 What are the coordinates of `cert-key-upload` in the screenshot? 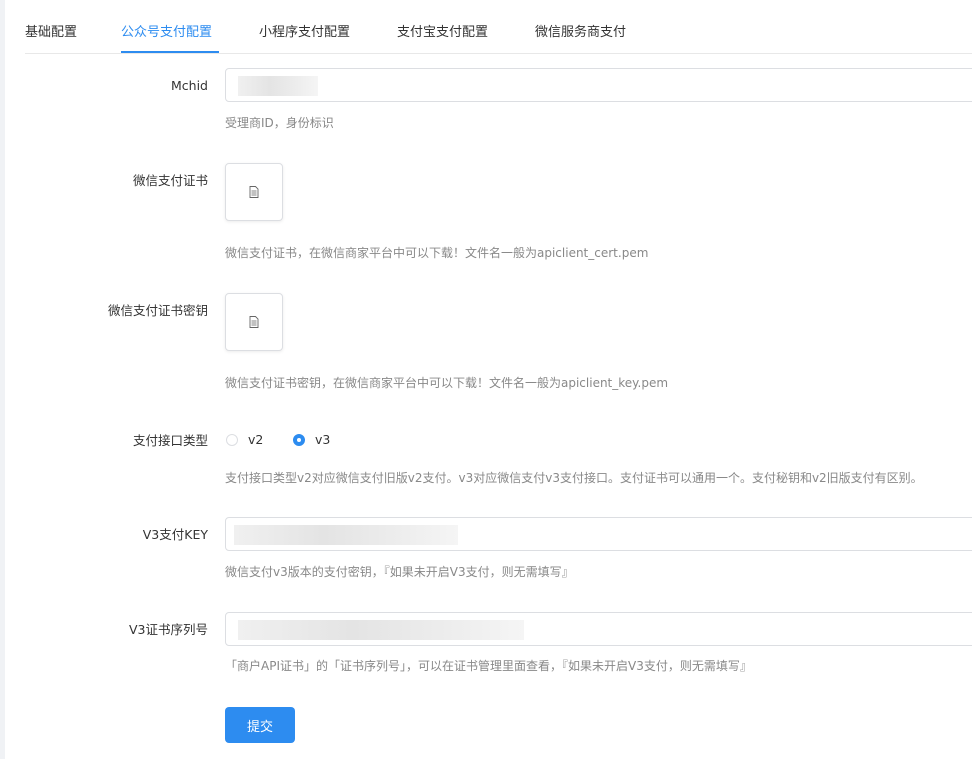 It's located at (254, 322).